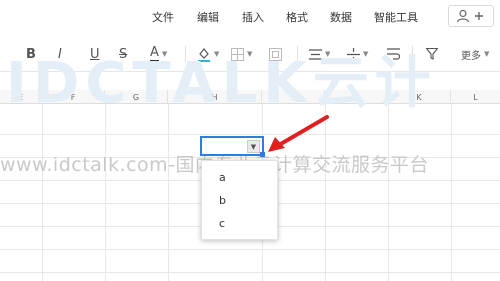  What do you see at coordinates (222, 200) in the screenshot?
I see `dropdown-option-b: b` at bounding box center [222, 200].